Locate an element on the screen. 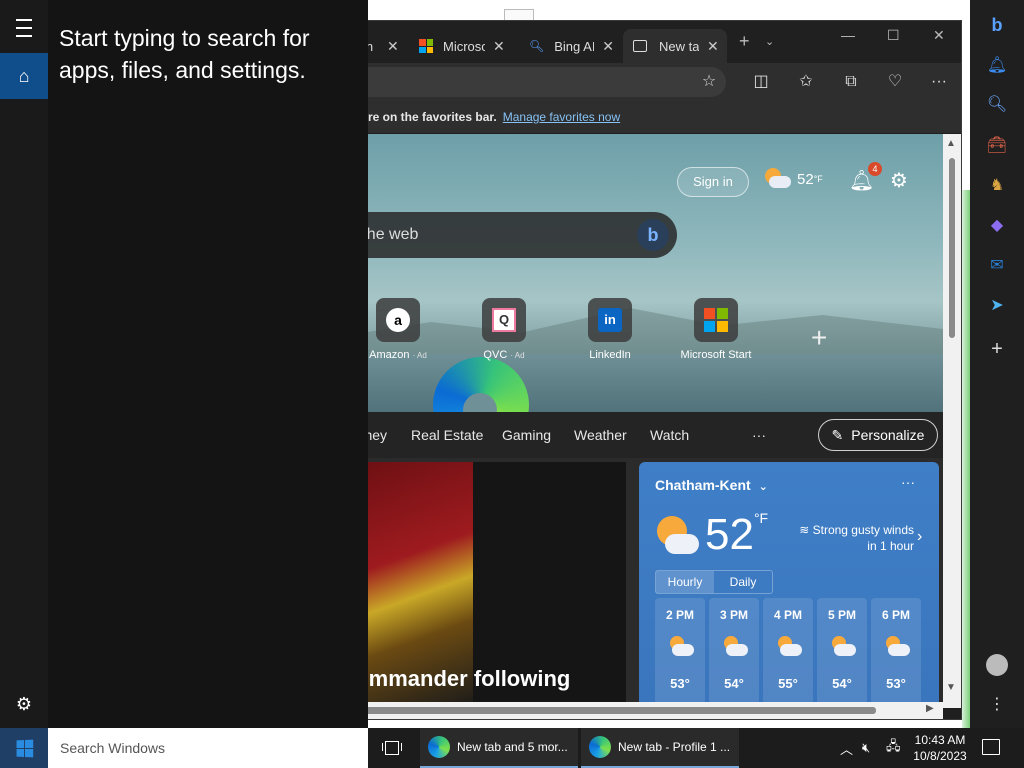 The width and height of the screenshot is (1024, 768). linkedin-icon: in is located at coordinates (610, 320).